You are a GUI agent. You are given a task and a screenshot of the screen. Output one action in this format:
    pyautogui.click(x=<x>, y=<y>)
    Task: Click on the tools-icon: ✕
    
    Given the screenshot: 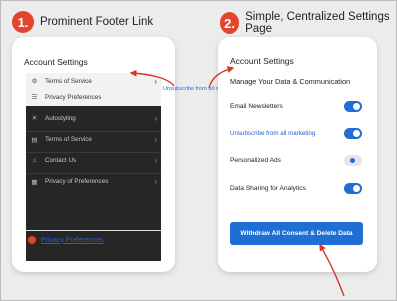 What is the action you would take?
    pyautogui.click(x=34, y=118)
    